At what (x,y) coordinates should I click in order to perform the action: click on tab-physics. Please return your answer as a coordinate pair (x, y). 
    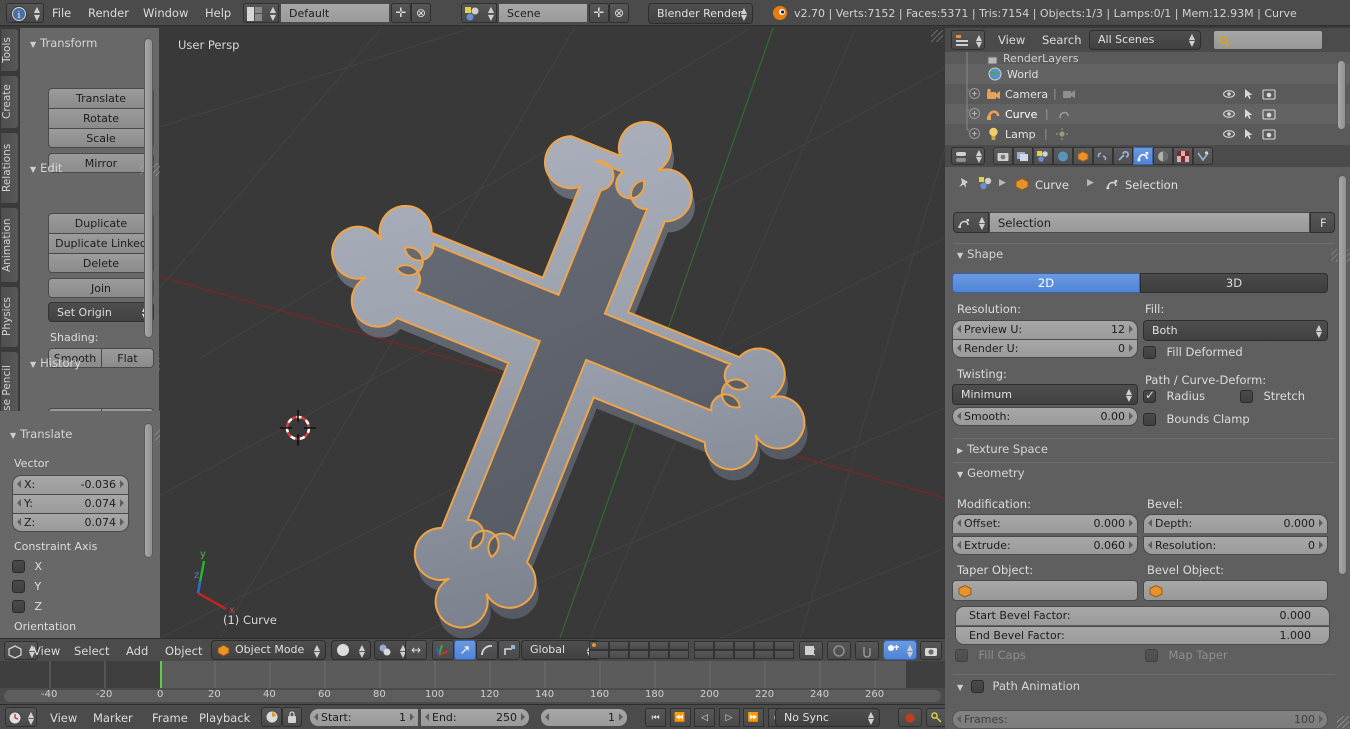
    Looking at the image, I should click on (1203, 156).